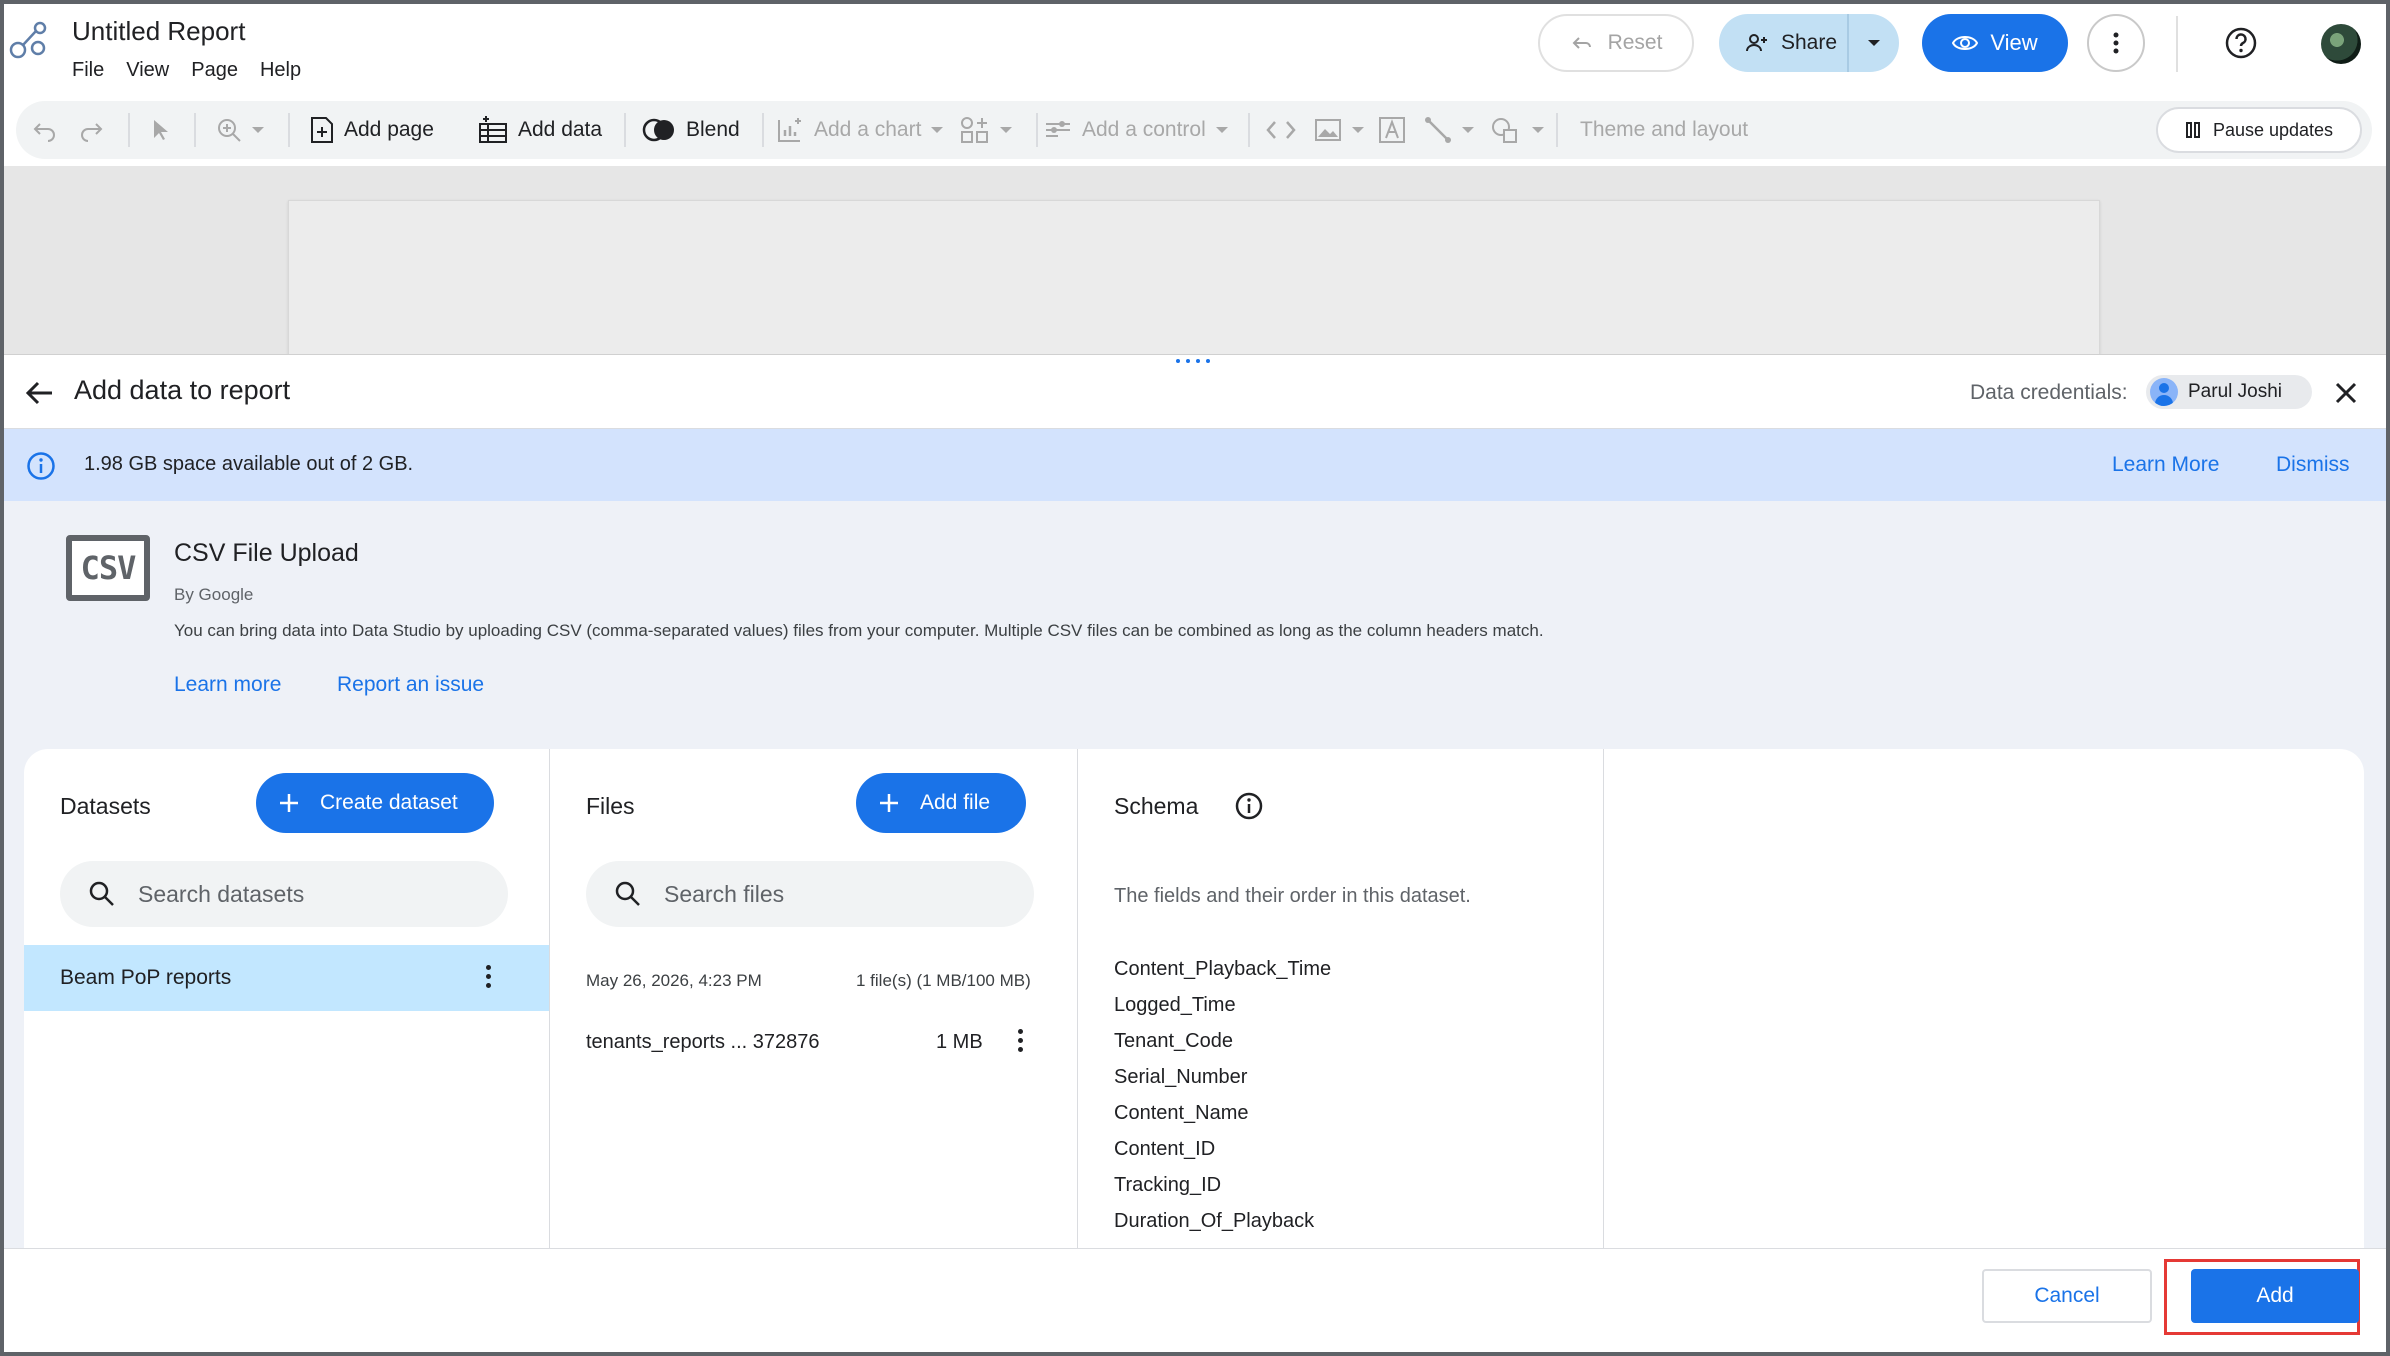 The height and width of the screenshot is (1356, 2390). I want to click on redo-icon, so click(92, 132).